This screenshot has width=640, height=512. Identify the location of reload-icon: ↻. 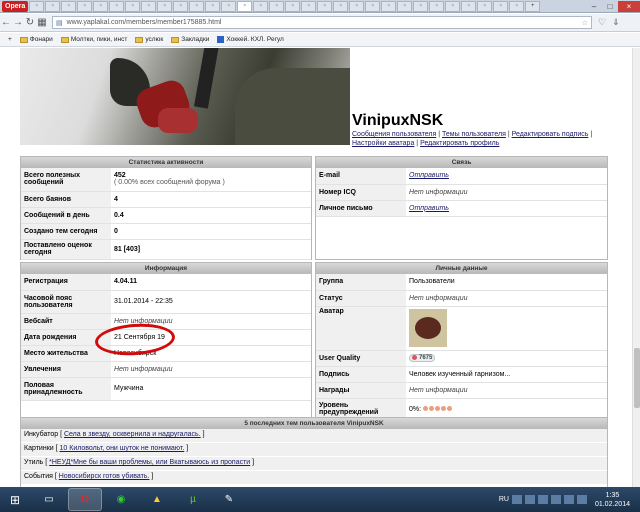
(30, 22).